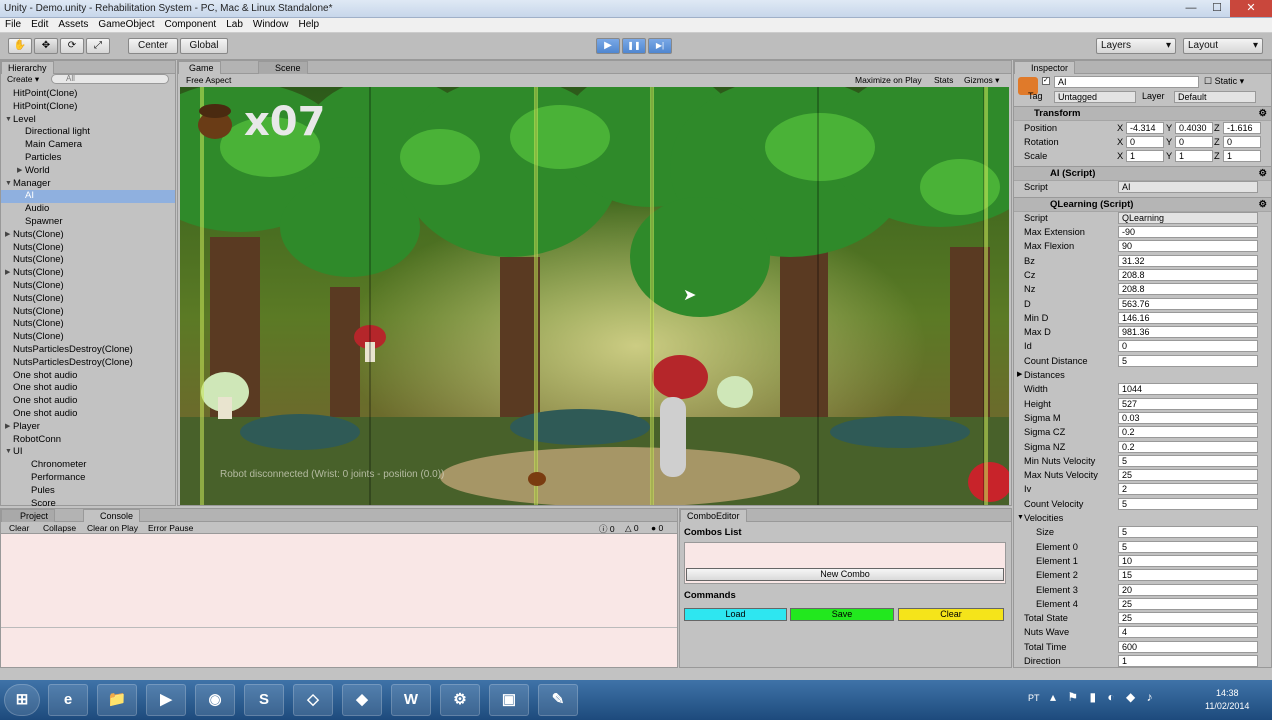 This screenshot has width=1272, height=720. I want to click on property-label: Velocities, so click(1043, 518).